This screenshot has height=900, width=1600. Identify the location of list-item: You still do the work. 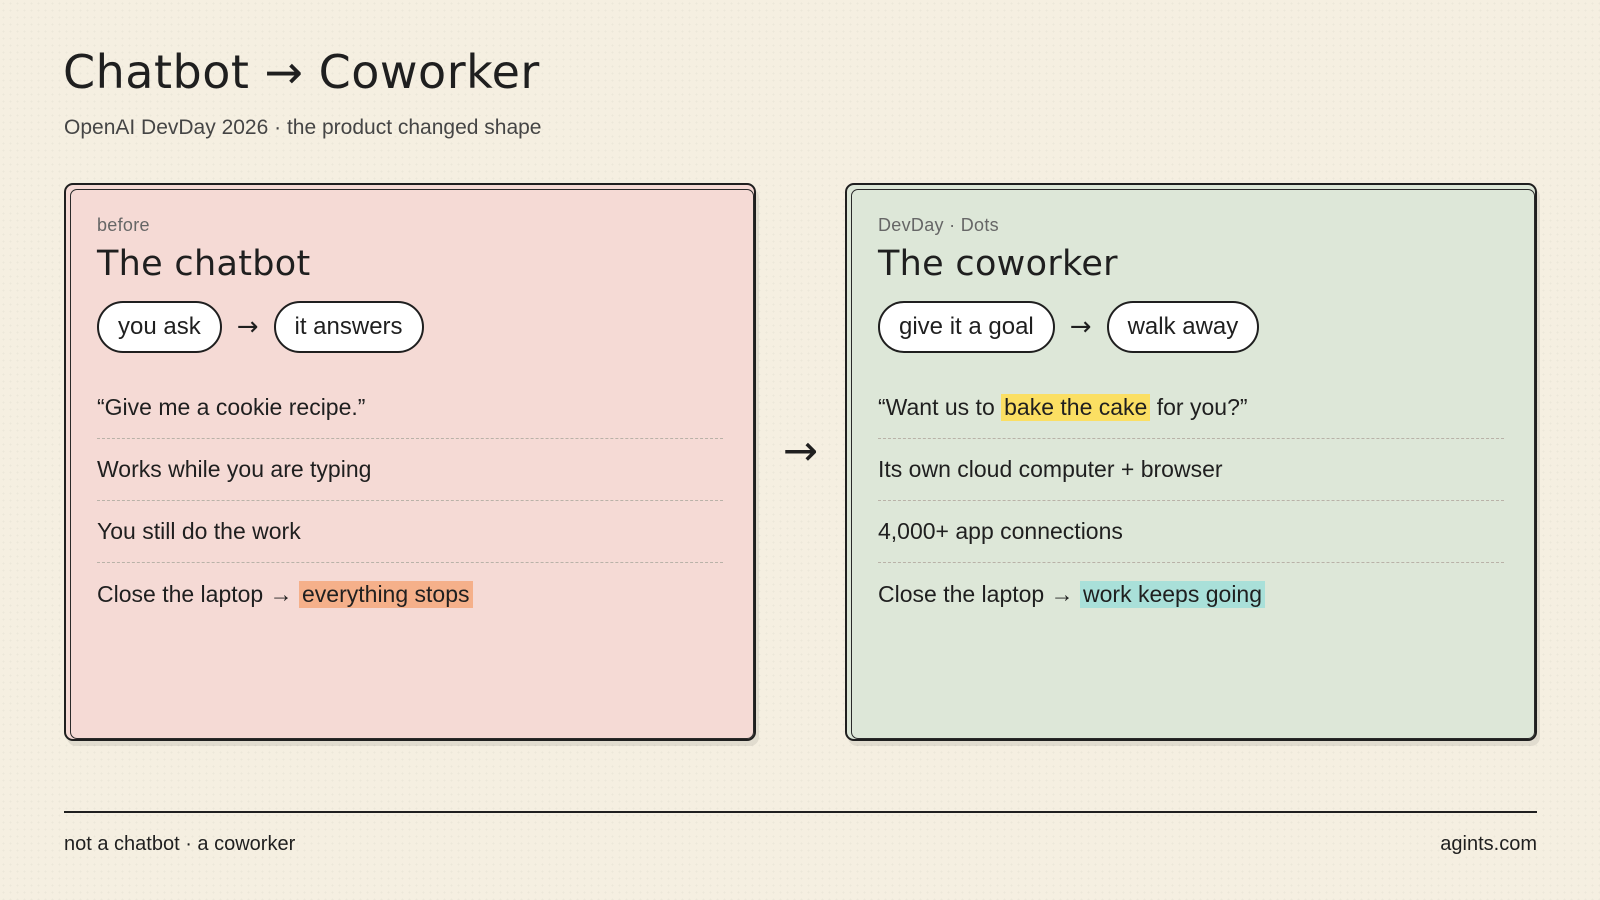
(410, 532).